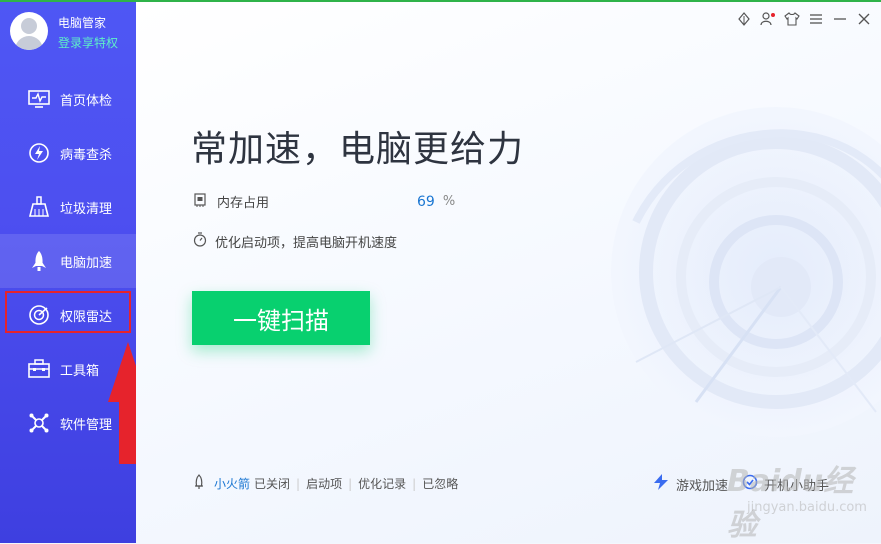 The image size is (881, 544). Describe the element at coordinates (39, 99) in the screenshot. I see `monitor-pulse-icon` at that location.